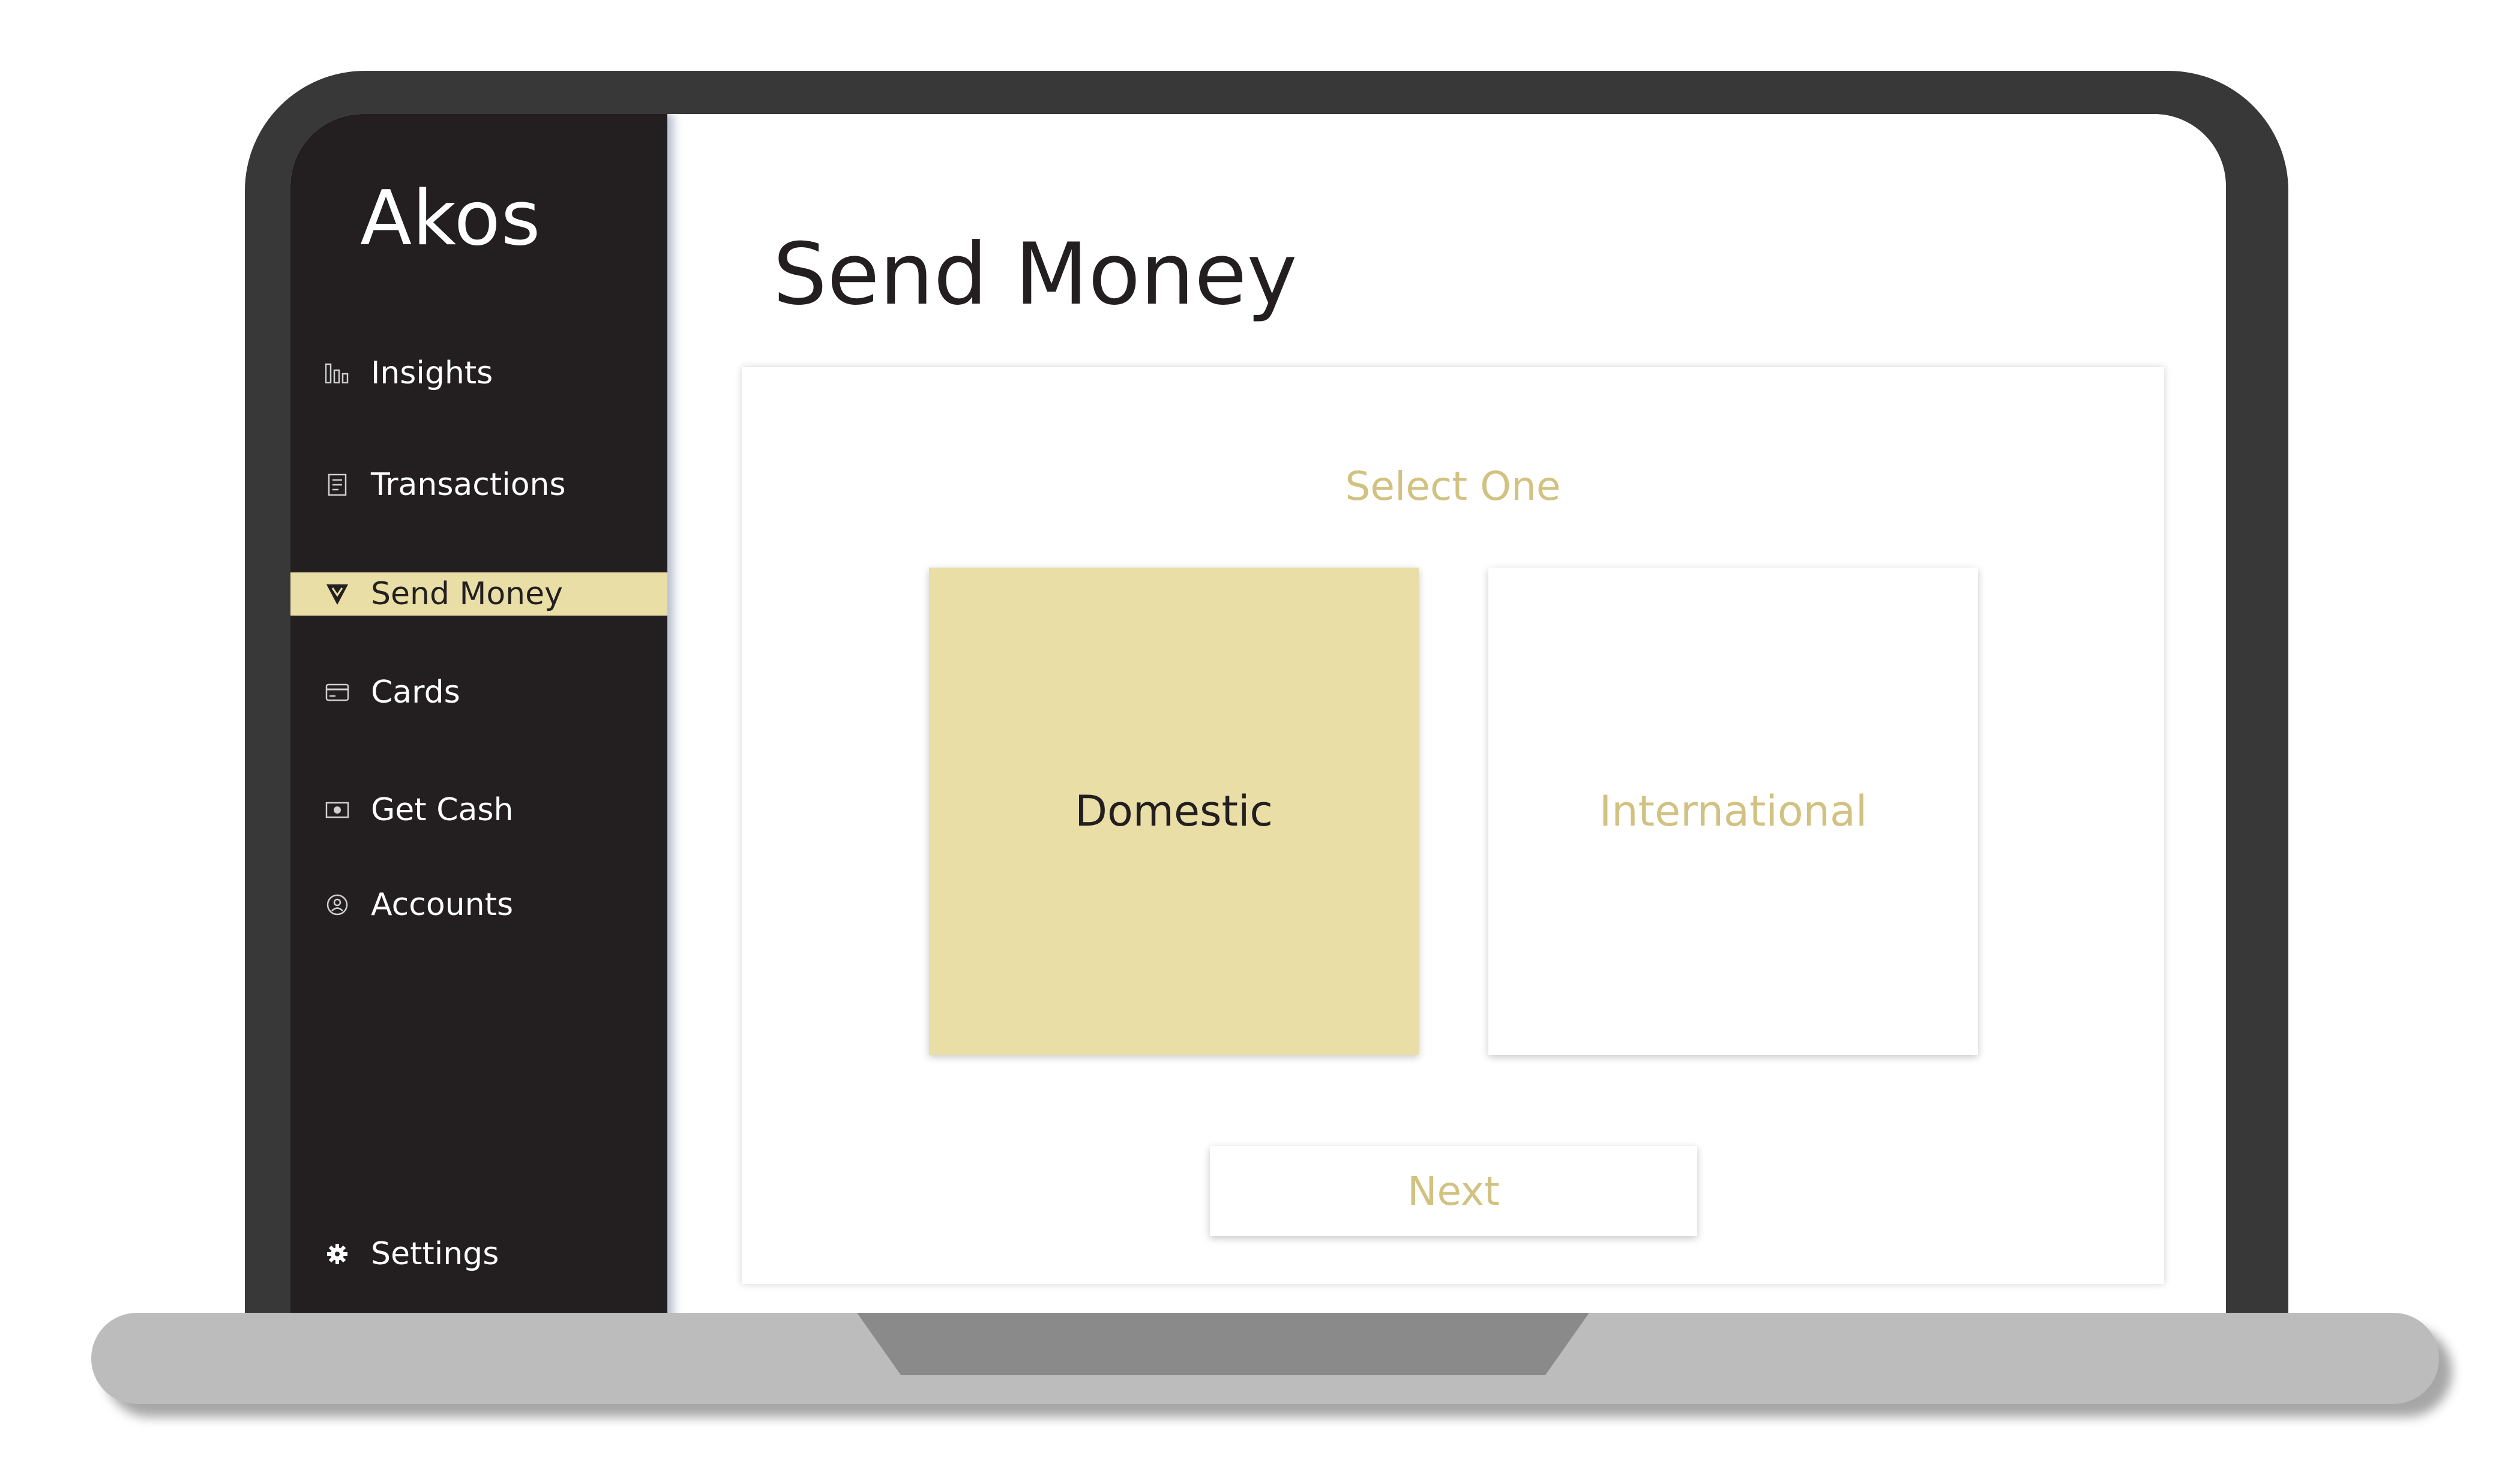 The height and width of the screenshot is (1482, 2520). Describe the element at coordinates (1223, 1344) in the screenshot. I see `laptop-hinge-notch` at that location.